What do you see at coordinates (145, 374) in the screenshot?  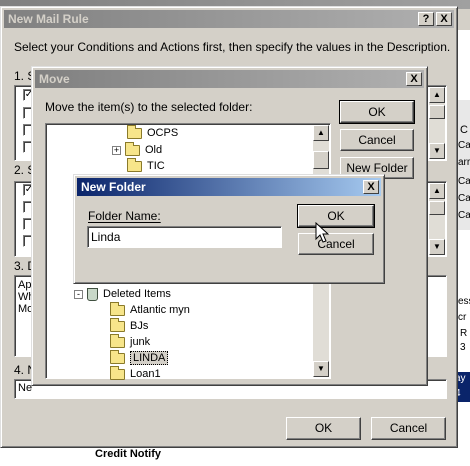 I see `tree-item-label: Loan1` at bounding box center [145, 374].